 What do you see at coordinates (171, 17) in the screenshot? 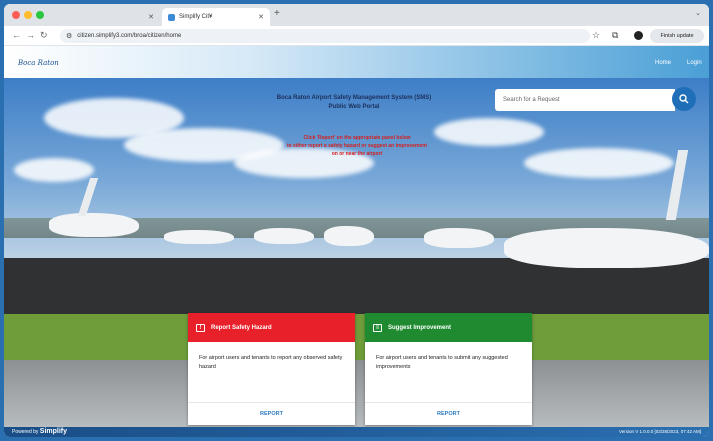
I see `favicon-icon` at bounding box center [171, 17].